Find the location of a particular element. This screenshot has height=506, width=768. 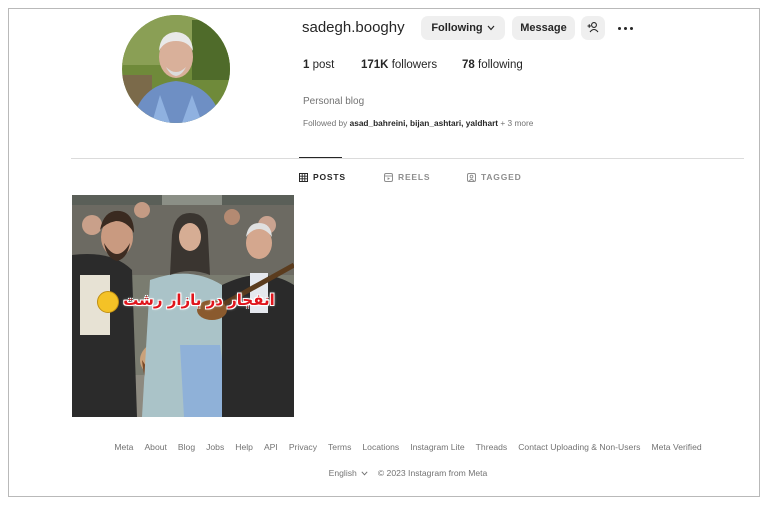

footer-link: Jobs is located at coordinates (215, 447).